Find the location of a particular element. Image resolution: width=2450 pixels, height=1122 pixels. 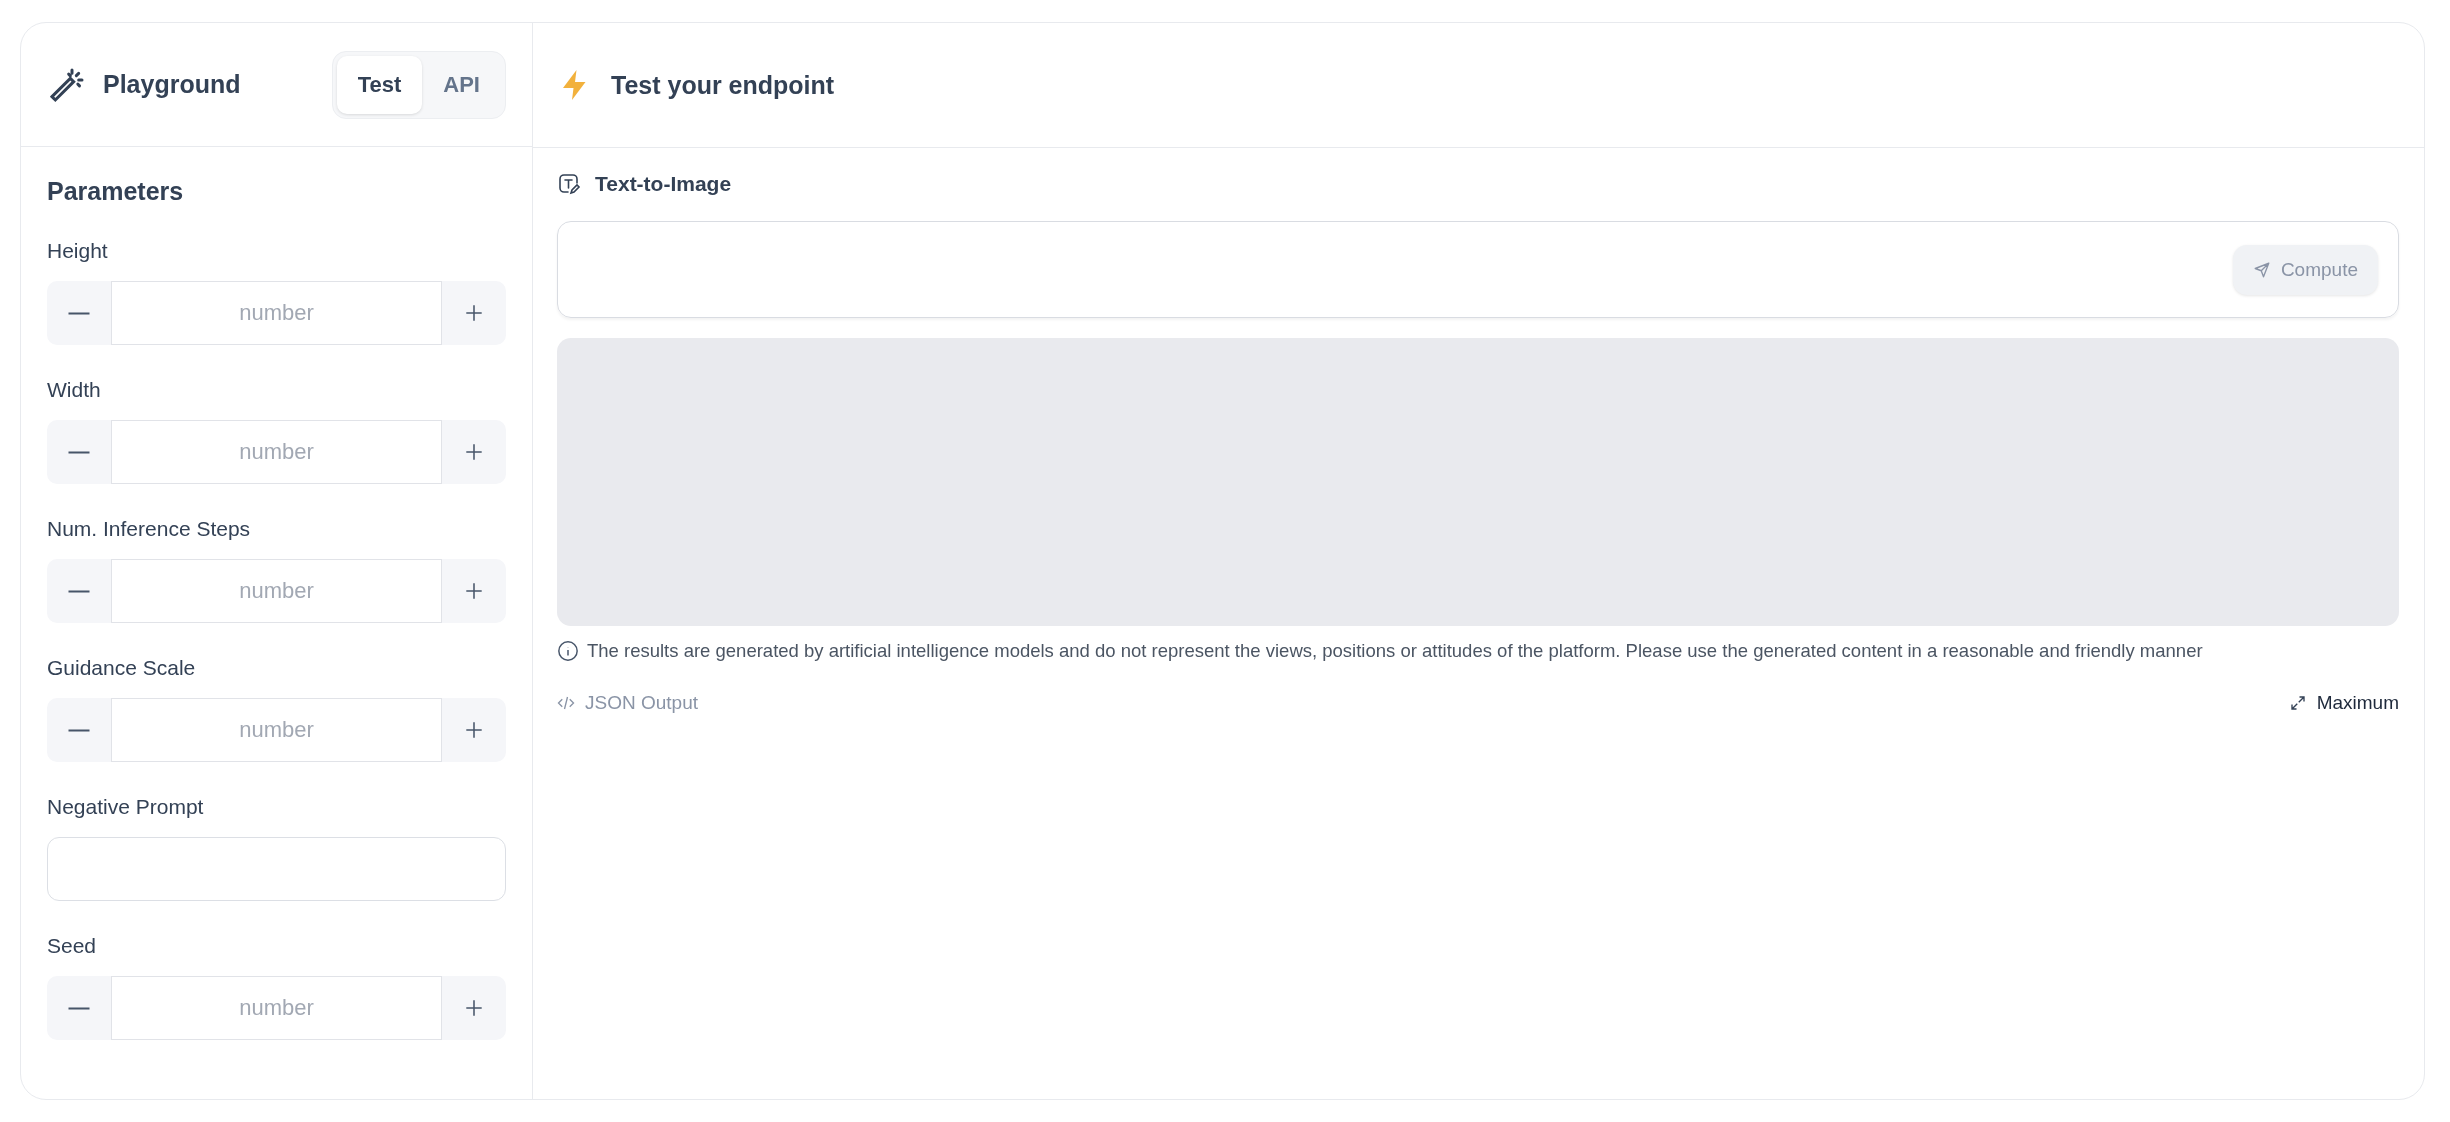

mode-tab: API is located at coordinates (461, 84).